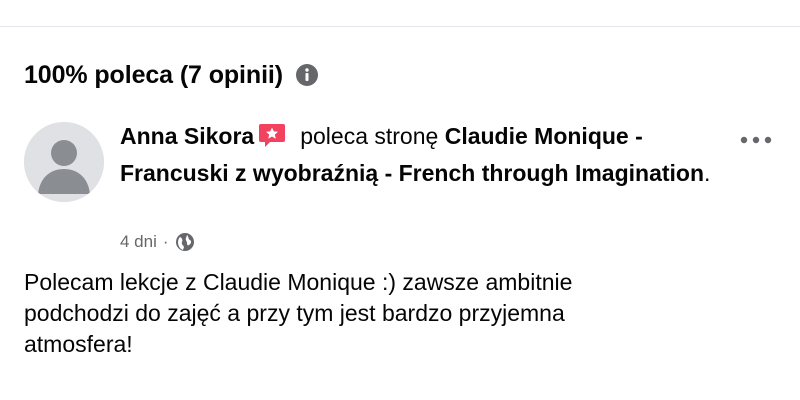  What do you see at coordinates (707, 173) in the screenshot?
I see `period: .` at bounding box center [707, 173].